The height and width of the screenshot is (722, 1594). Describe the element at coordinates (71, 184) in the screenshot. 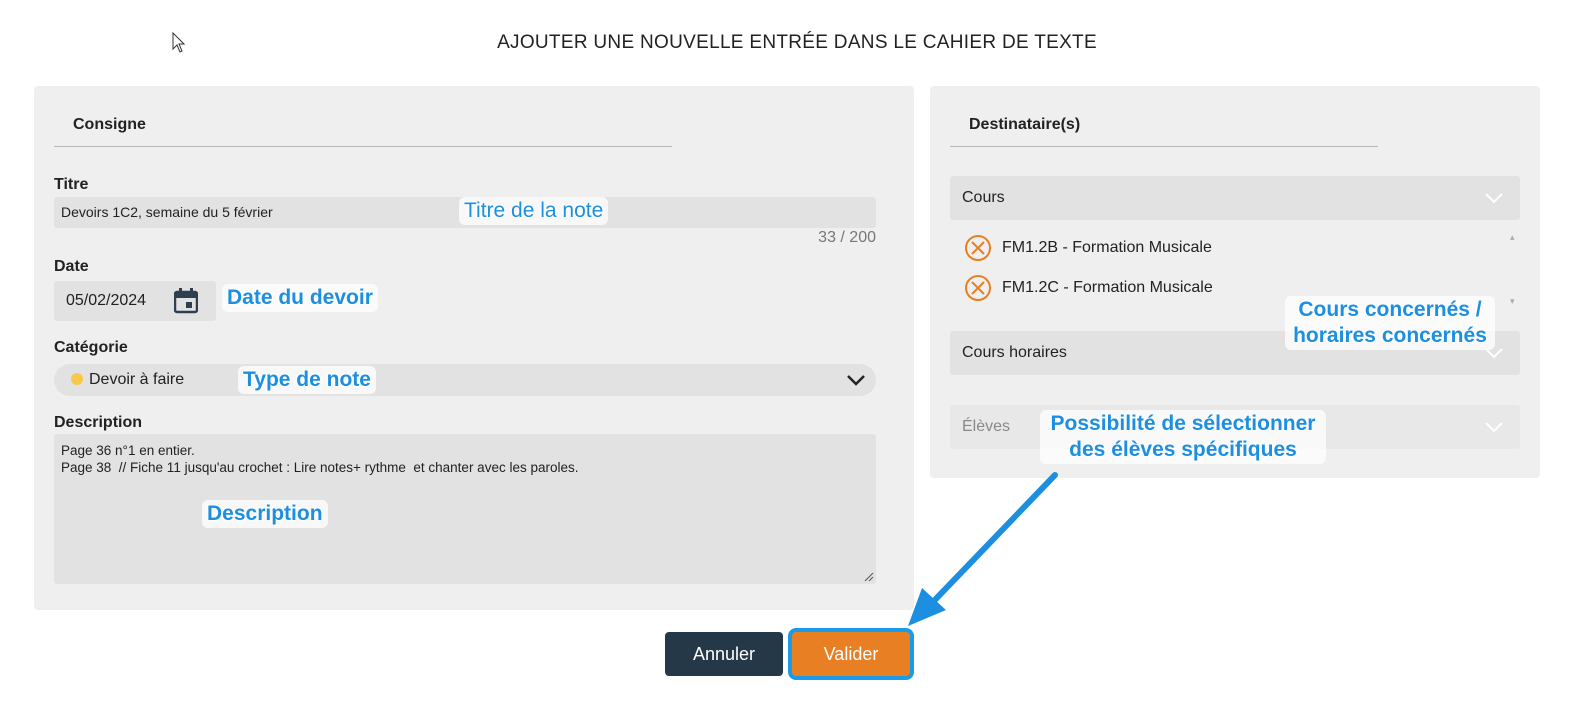

I see `titre-label: Titre` at that location.